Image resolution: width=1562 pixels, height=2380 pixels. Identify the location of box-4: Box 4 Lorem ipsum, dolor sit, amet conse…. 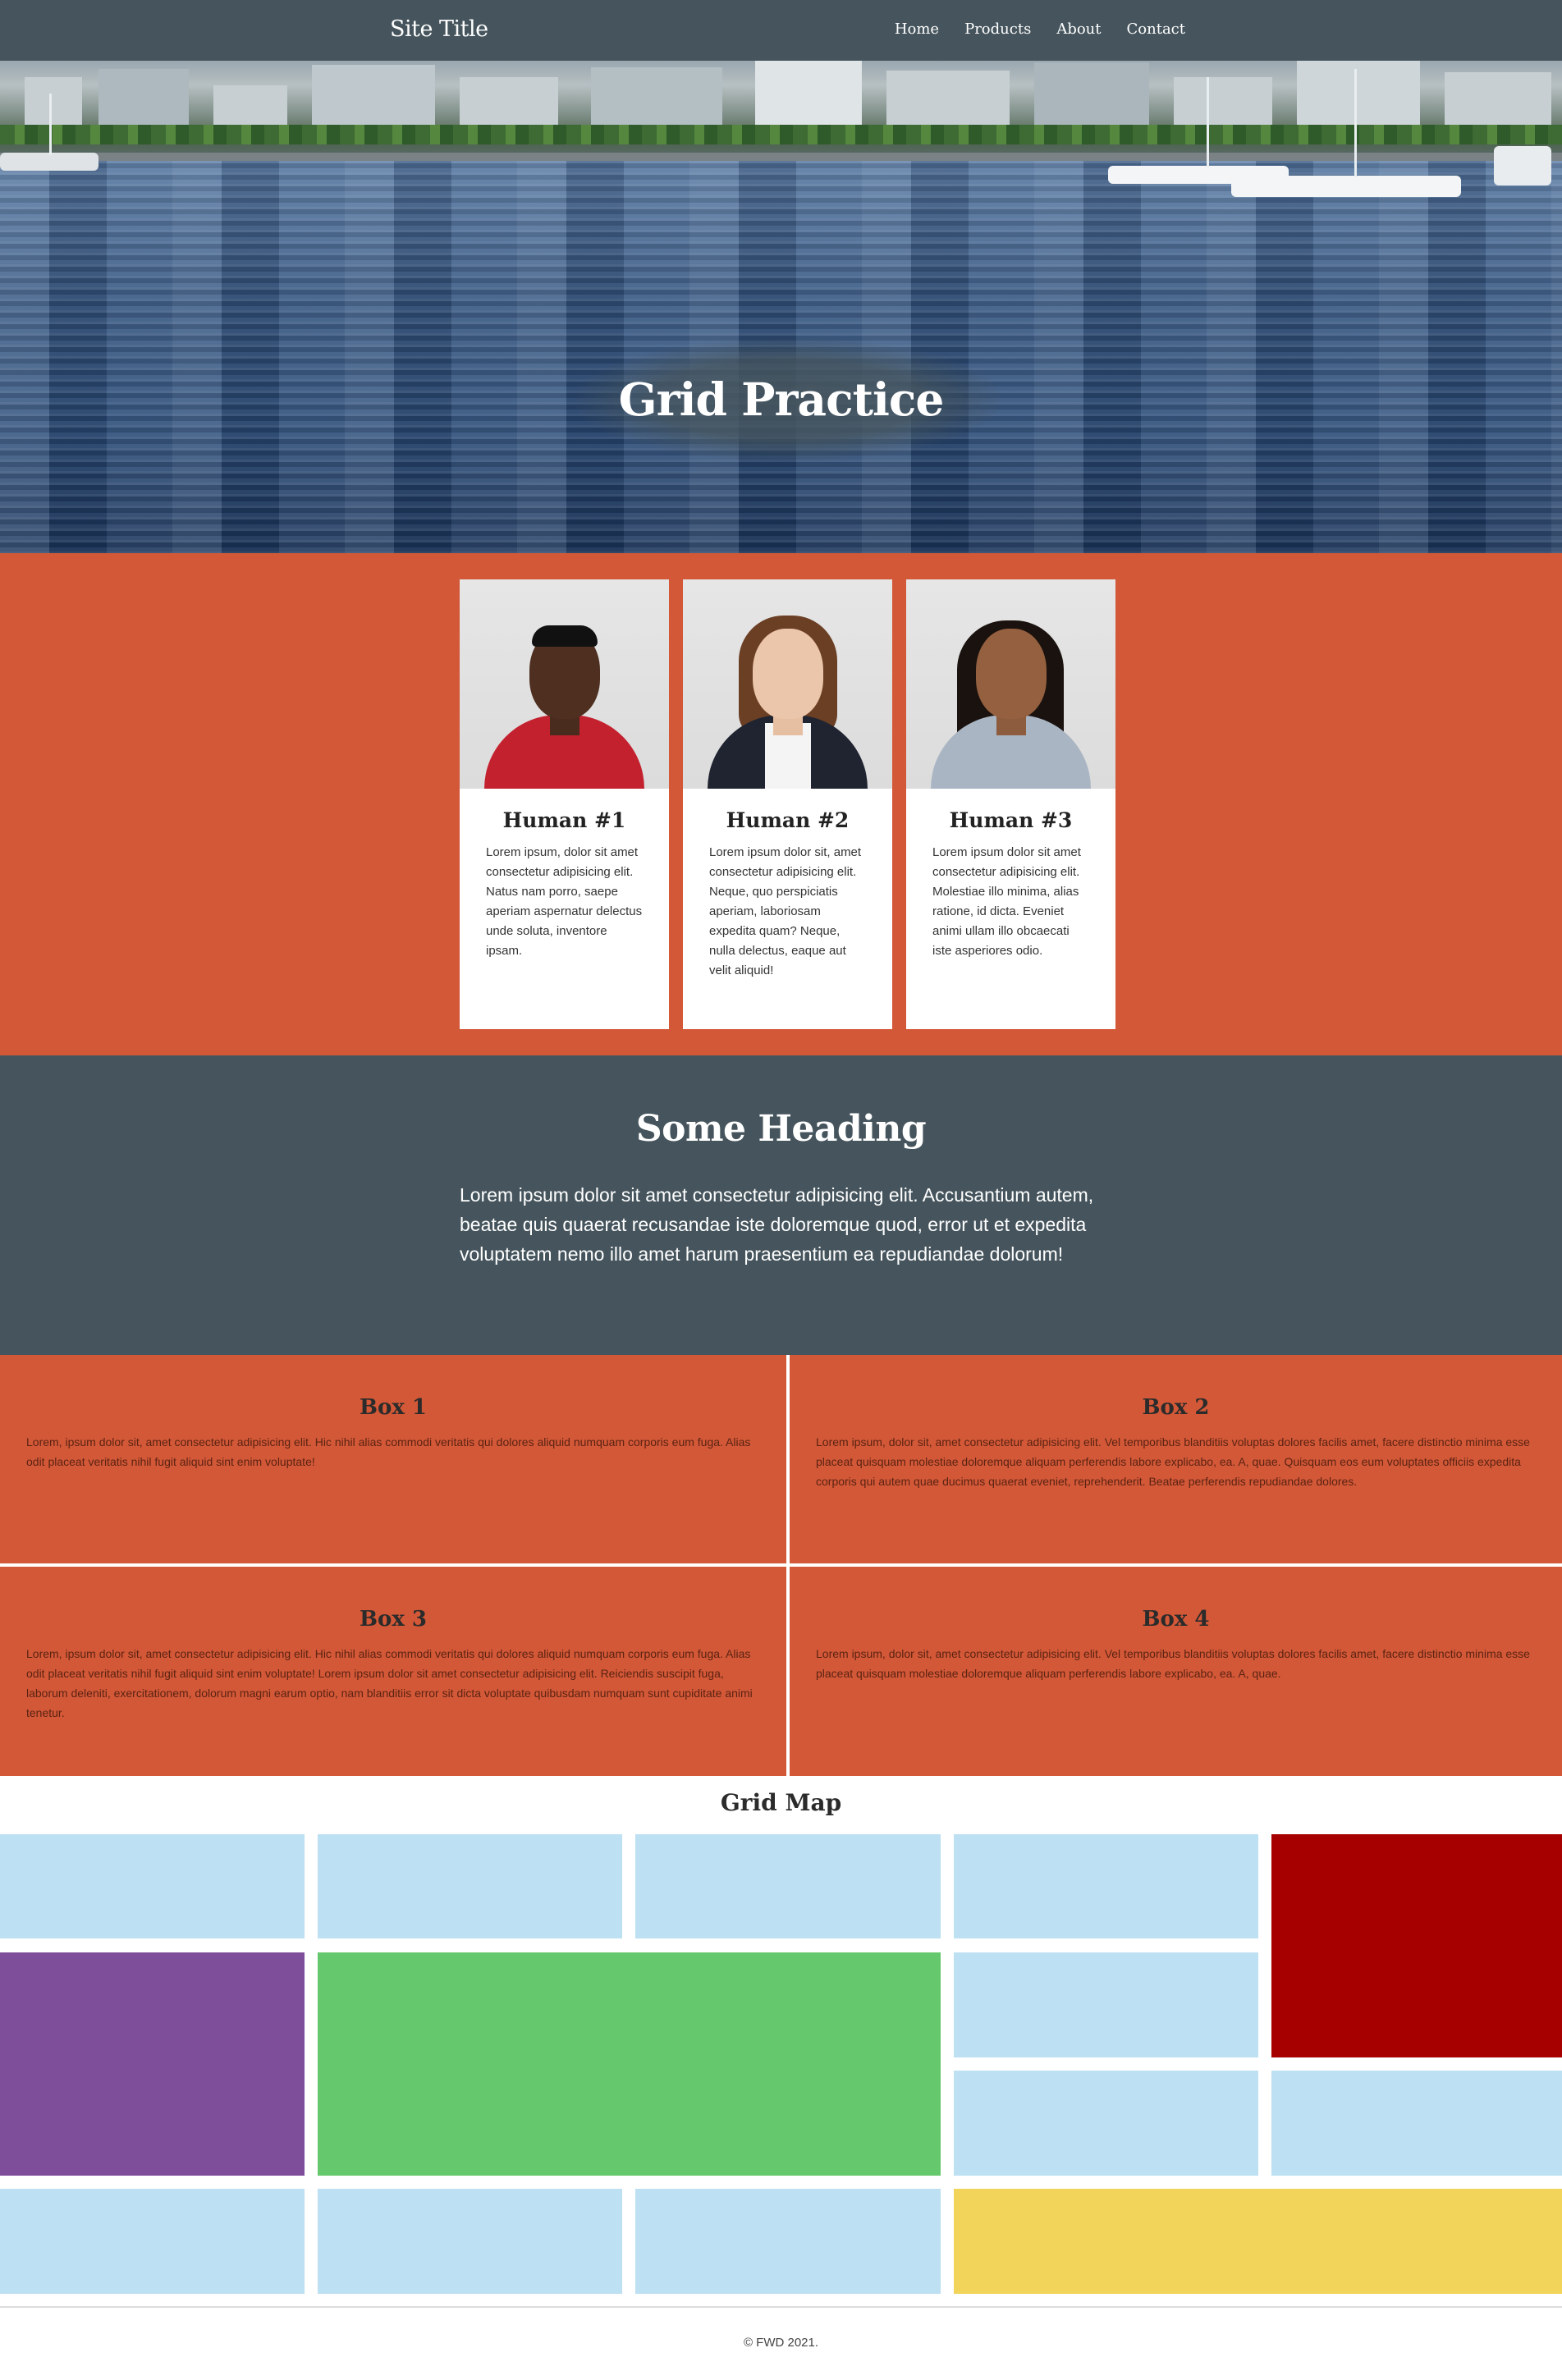
(1176, 1671).